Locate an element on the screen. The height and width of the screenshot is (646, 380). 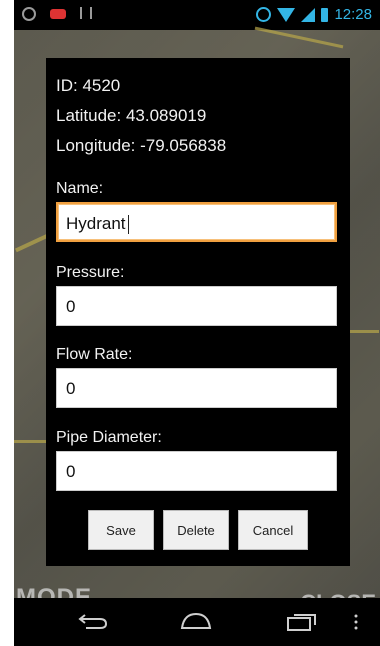
id-text: ID: 4520 is located at coordinates (88, 85).